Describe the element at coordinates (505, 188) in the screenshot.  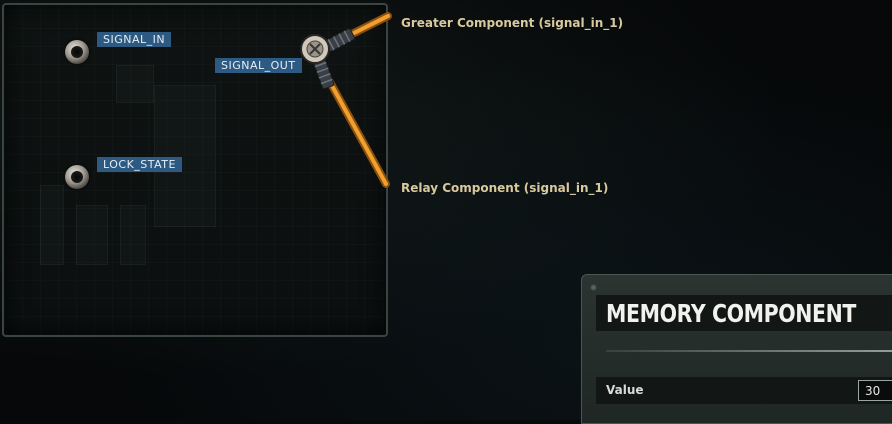
I see `connection-label-relay: Relay Component (signal_in_1)` at that location.